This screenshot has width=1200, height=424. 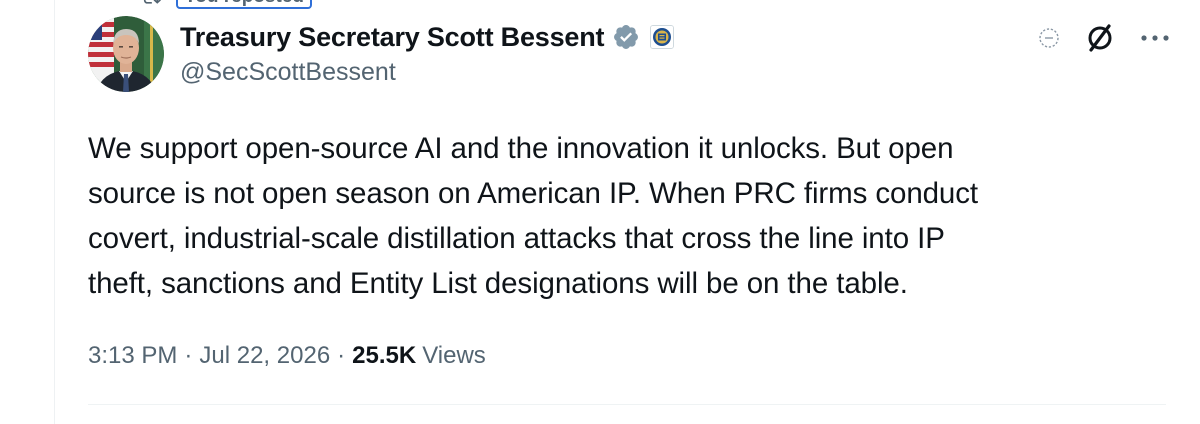 I want to click on avatar-image, so click(x=126, y=54).